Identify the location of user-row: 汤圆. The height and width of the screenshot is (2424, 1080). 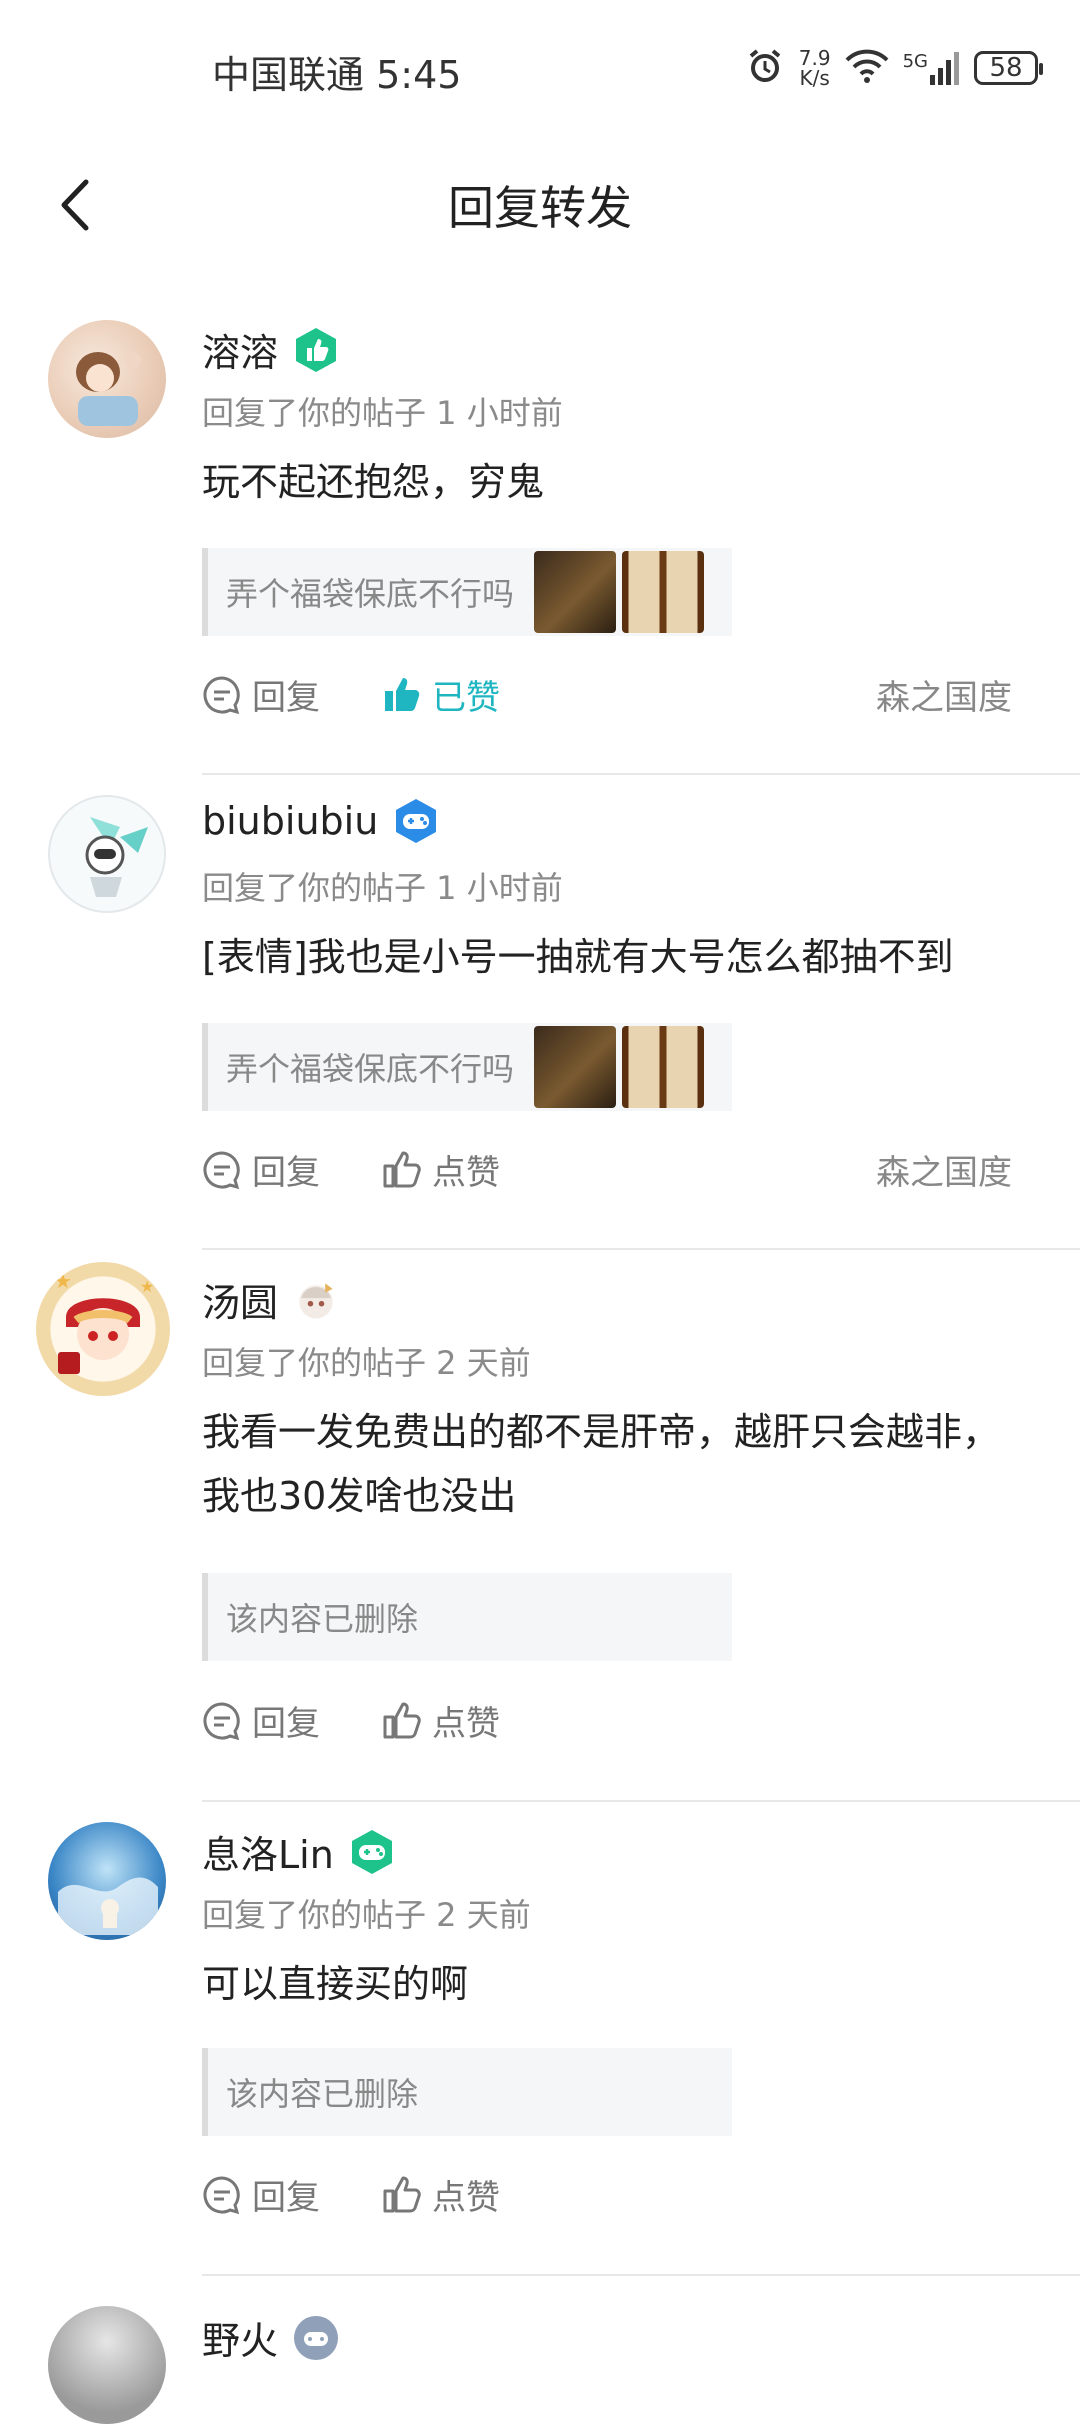
(271, 1299).